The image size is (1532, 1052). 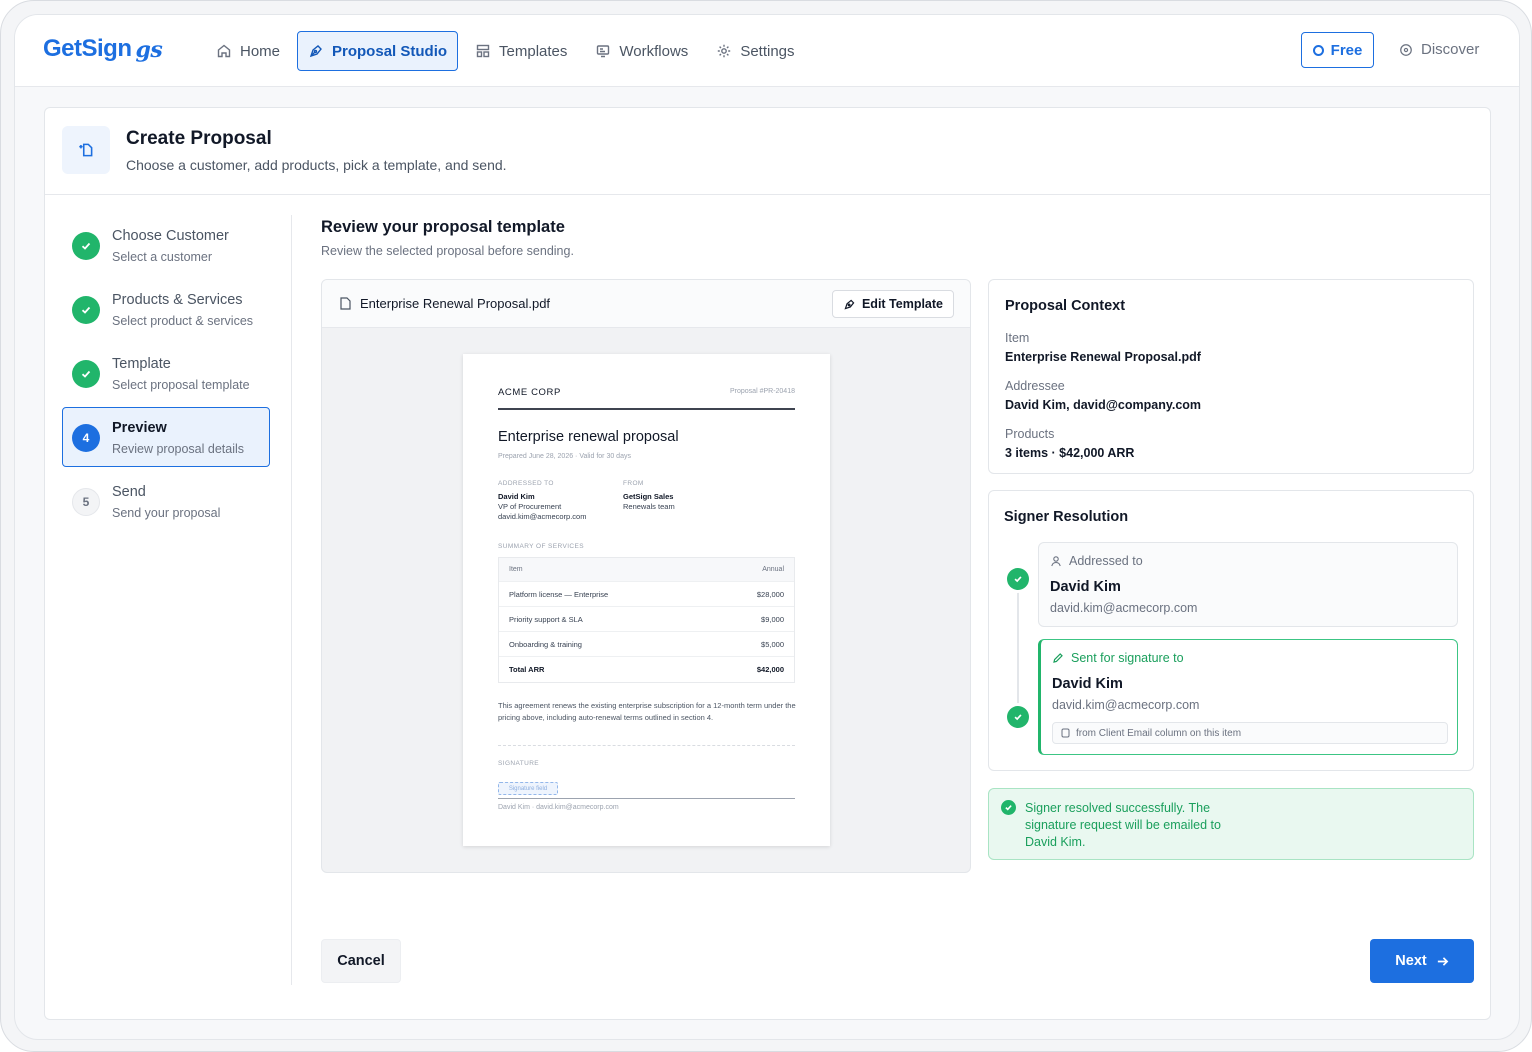 I want to click on getsign-logo: GetSign gs, so click(x=103, y=49).